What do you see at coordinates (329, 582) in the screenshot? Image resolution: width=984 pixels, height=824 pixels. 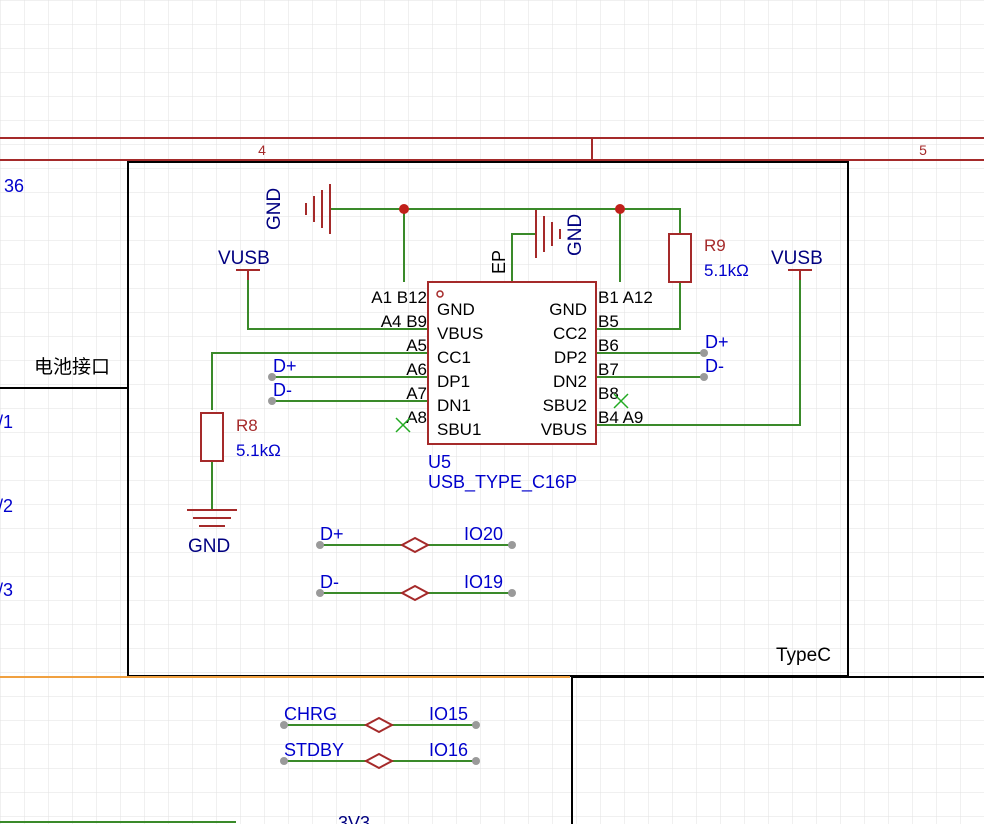 I see `net-link-from: D-` at bounding box center [329, 582].